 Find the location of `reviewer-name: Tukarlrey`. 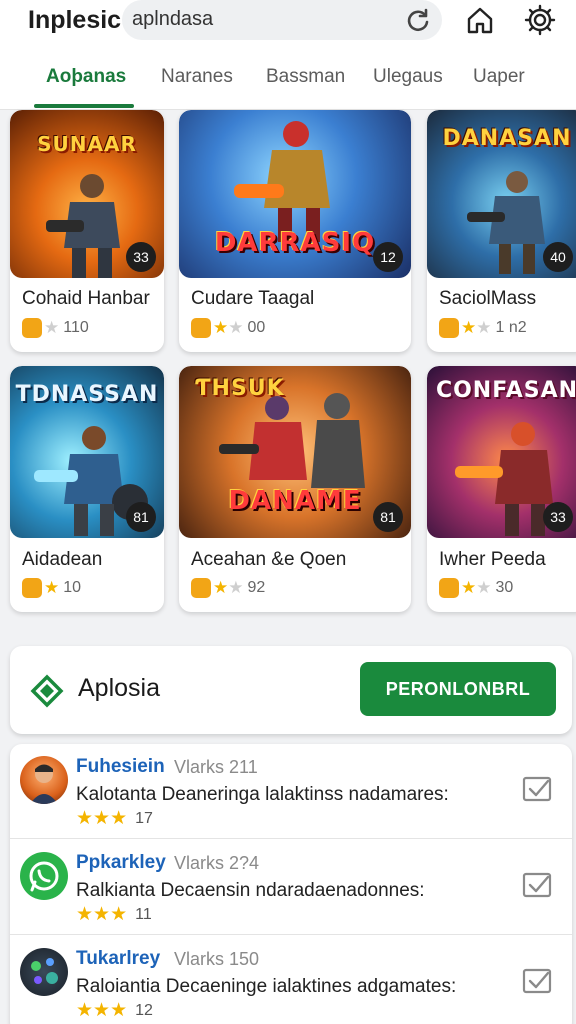

reviewer-name: Tukarlrey is located at coordinates (118, 959).